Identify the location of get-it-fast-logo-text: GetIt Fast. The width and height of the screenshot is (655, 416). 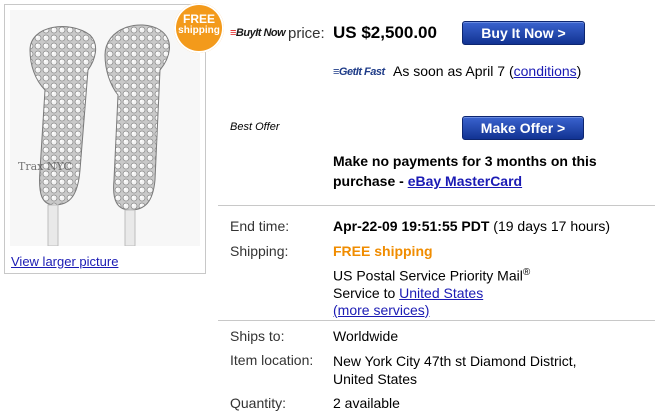
(361, 72).